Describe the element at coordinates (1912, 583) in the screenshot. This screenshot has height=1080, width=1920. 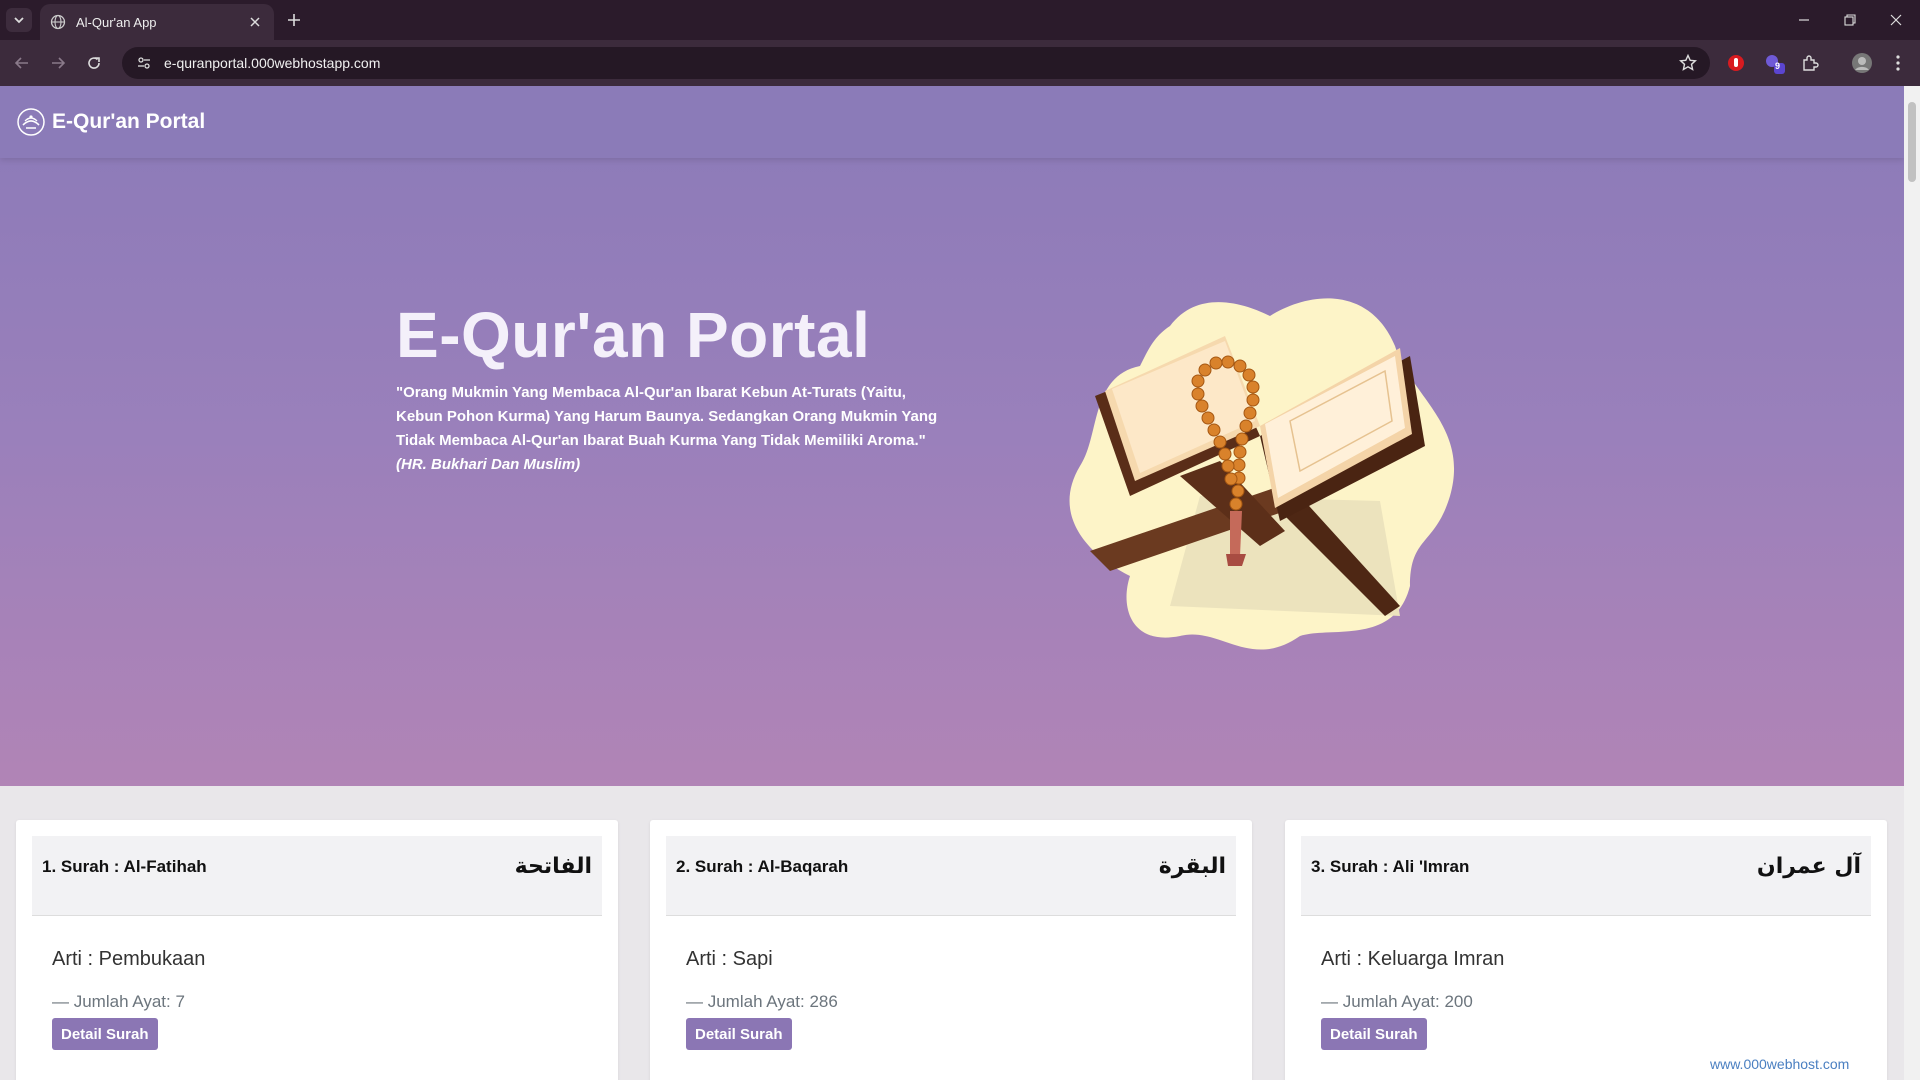
I see `page-scrollbar` at that location.